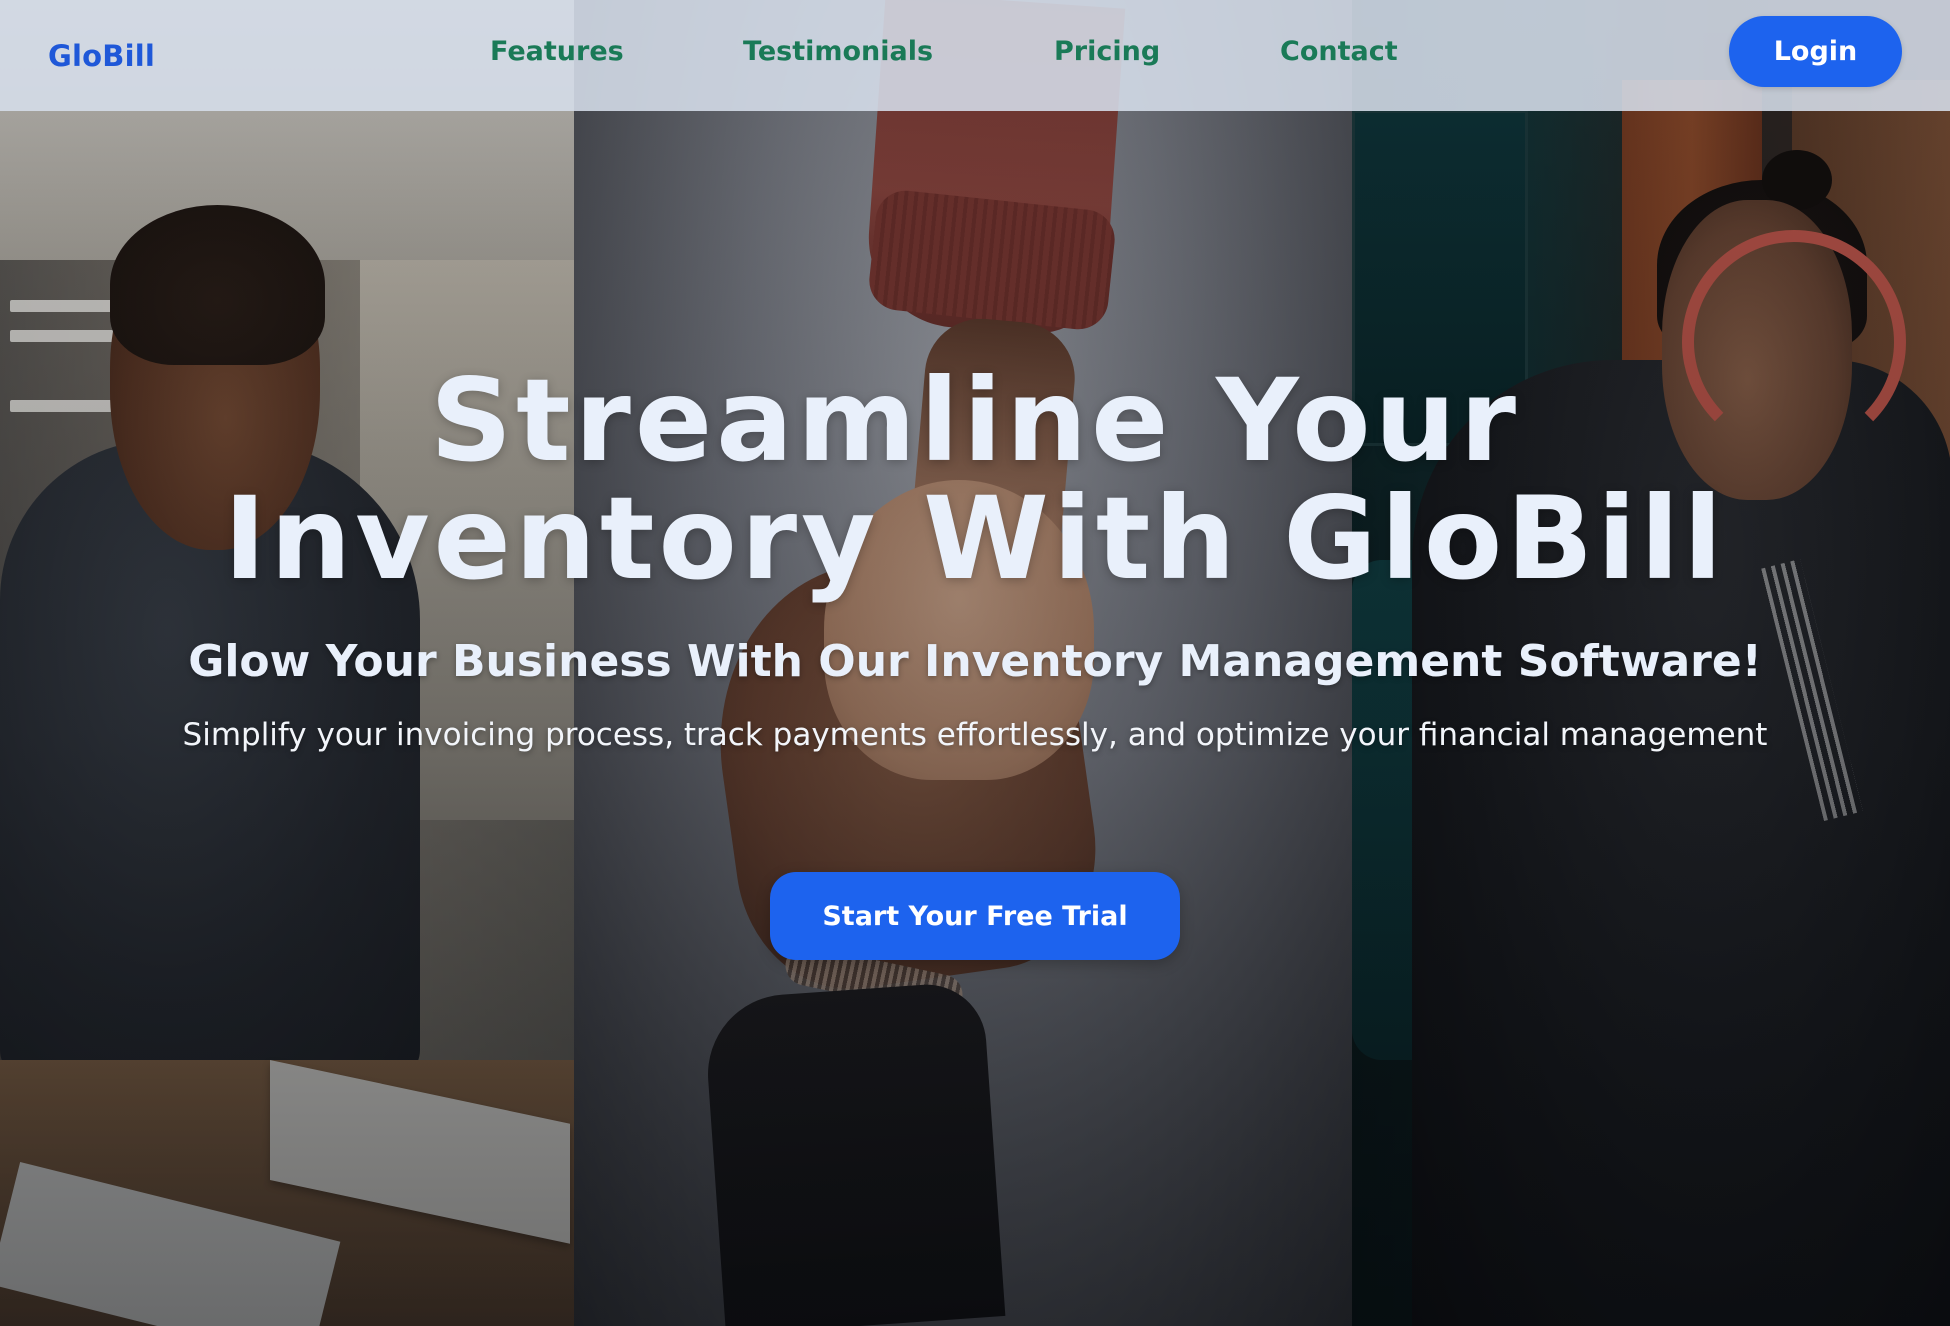 The height and width of the screenshot is (1326, 1950). Describe the element at coordinates (1815, 51) in the screenshot. I see `login-button: Login` at that location.